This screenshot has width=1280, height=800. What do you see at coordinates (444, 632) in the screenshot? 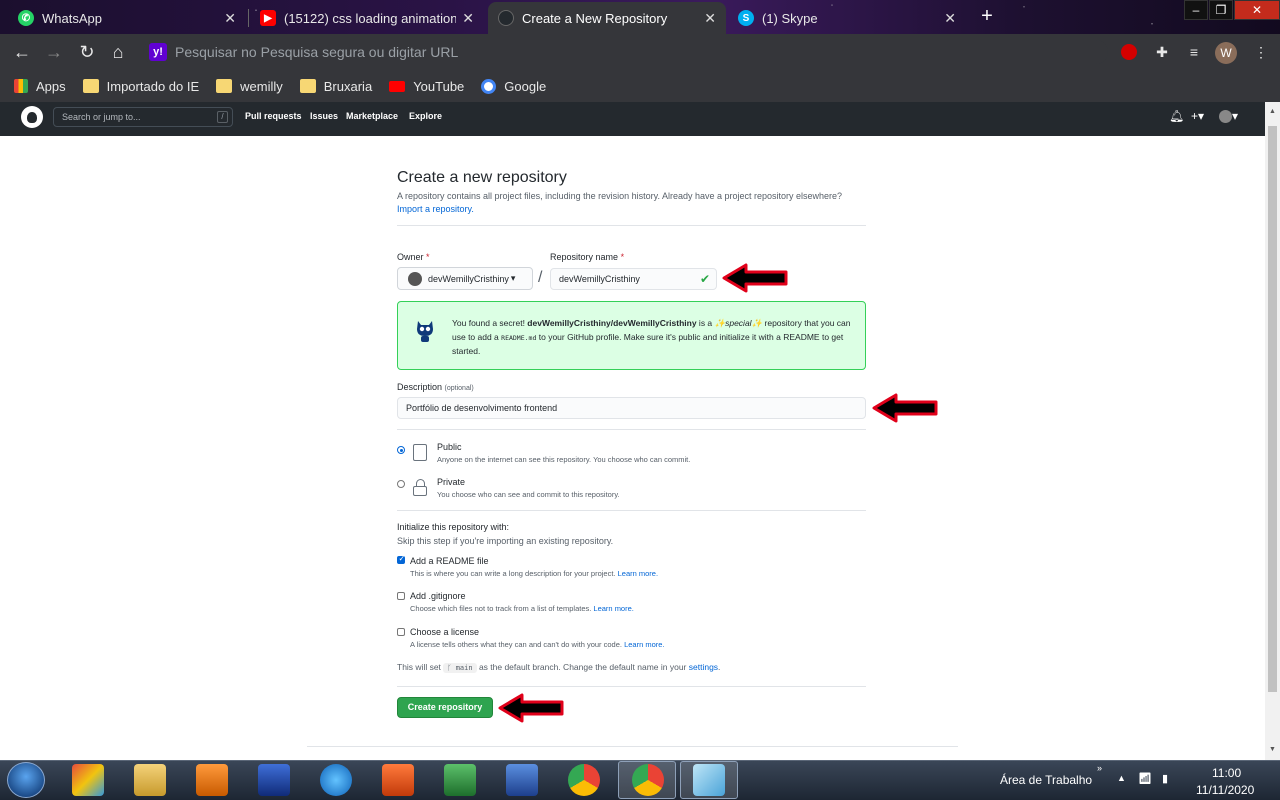
I see `license-title: Choose a license` at bounding box center [444, 632].